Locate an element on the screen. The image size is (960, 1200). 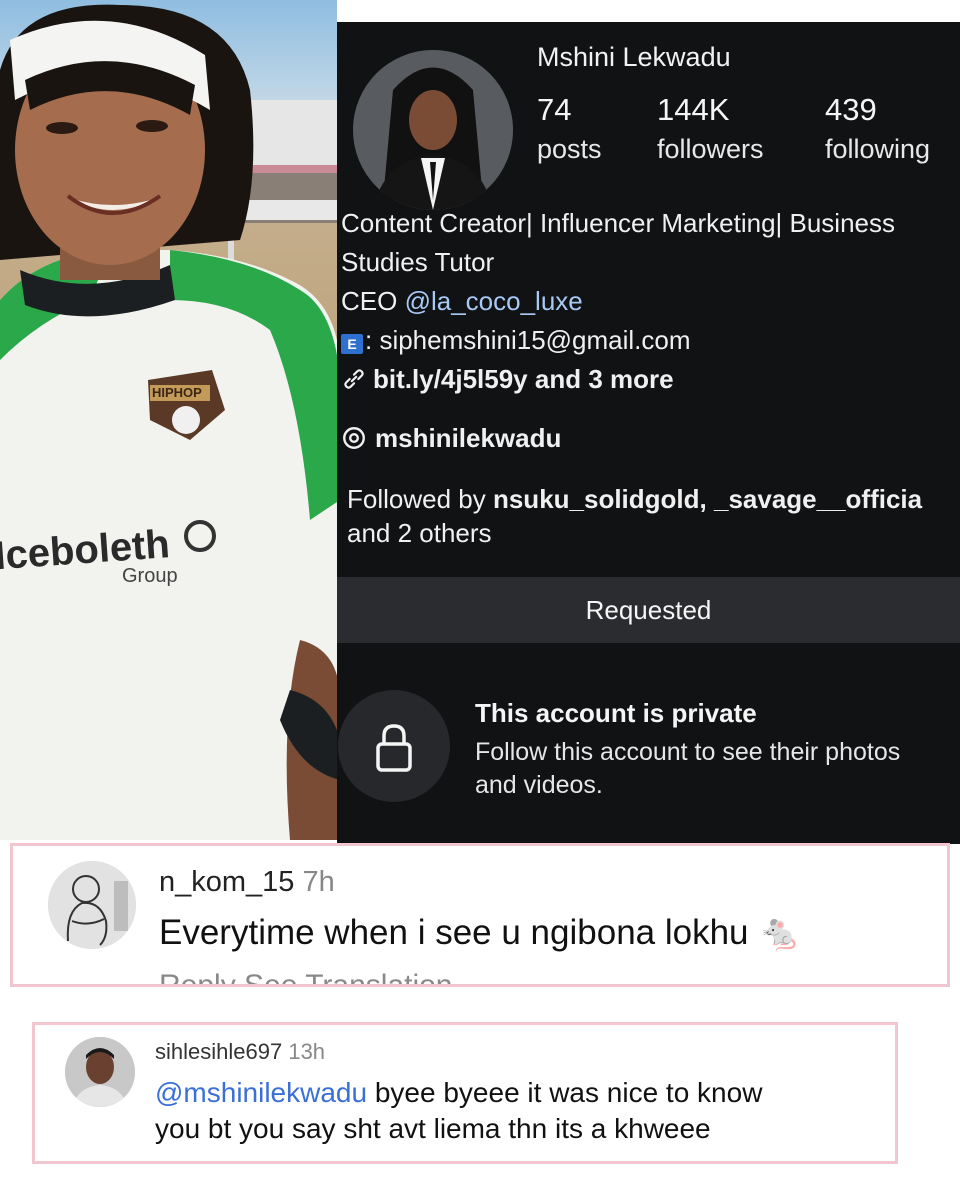
bio-email-line: E: siphemshini15@gmail.com is located at coordinates (516, 340).